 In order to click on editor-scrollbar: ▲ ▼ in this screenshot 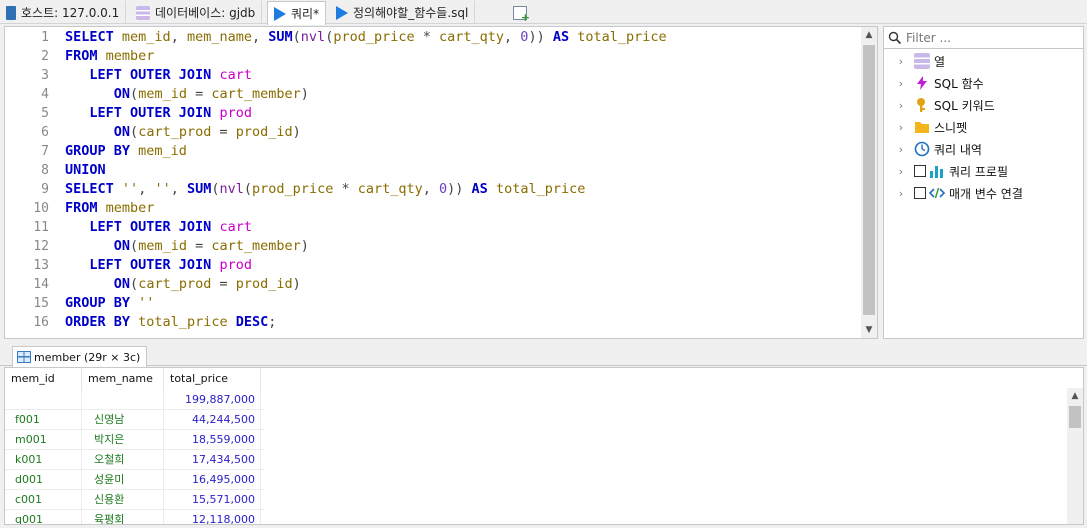, I will do `click(869, 182)`.